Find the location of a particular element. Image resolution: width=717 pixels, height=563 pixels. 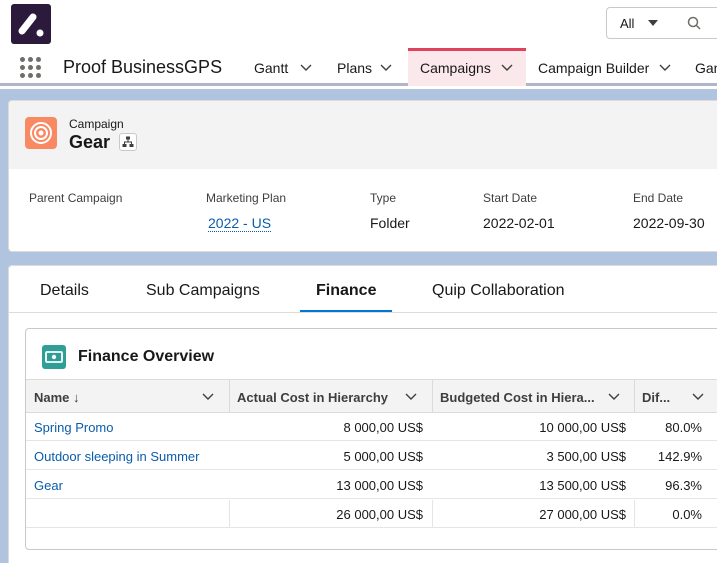

tab-sub-campaigns: Sub Campaigns is located at coordinates (203, 291).